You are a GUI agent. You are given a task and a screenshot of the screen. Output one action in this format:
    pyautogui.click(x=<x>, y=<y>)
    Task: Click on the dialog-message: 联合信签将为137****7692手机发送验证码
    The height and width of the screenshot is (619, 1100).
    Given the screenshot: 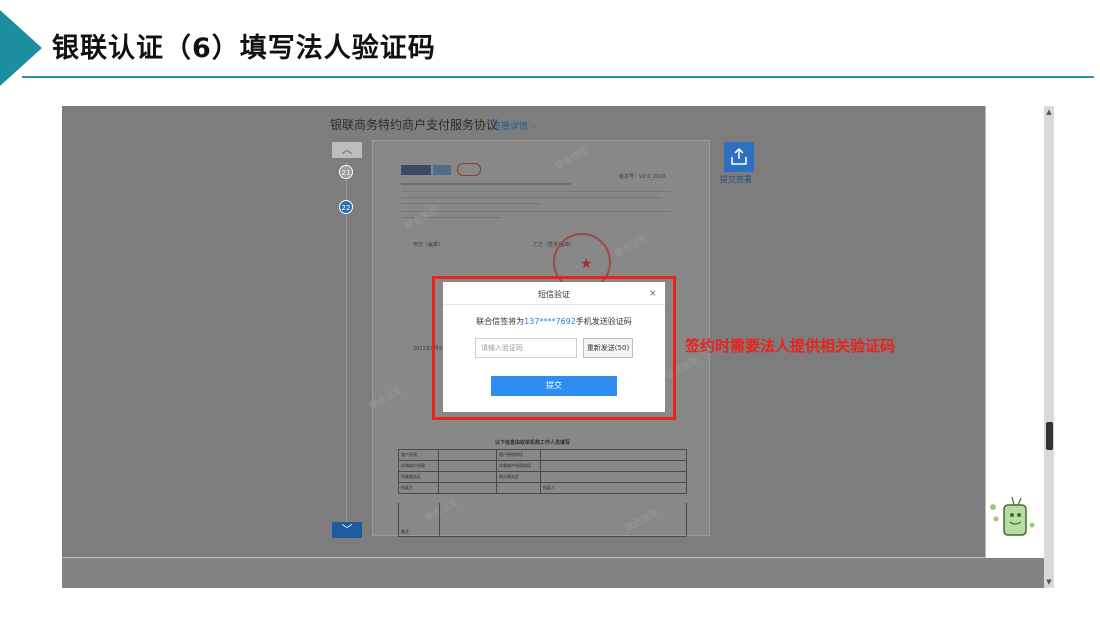 What is the action you would take?
    pyautogui.click(x=554, y=321)
    